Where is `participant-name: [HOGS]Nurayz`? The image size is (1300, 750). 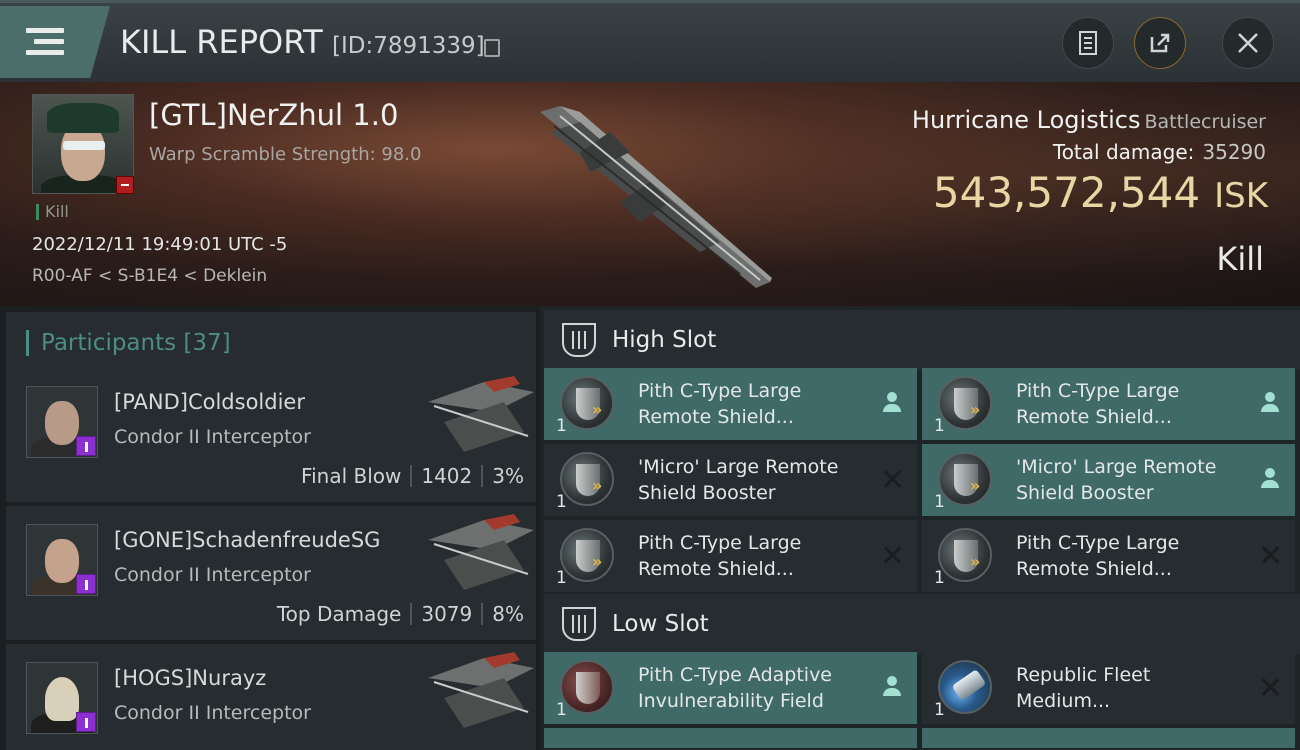 participant-name: [HOGS]Nurayz is located at coordinates (190, 678).